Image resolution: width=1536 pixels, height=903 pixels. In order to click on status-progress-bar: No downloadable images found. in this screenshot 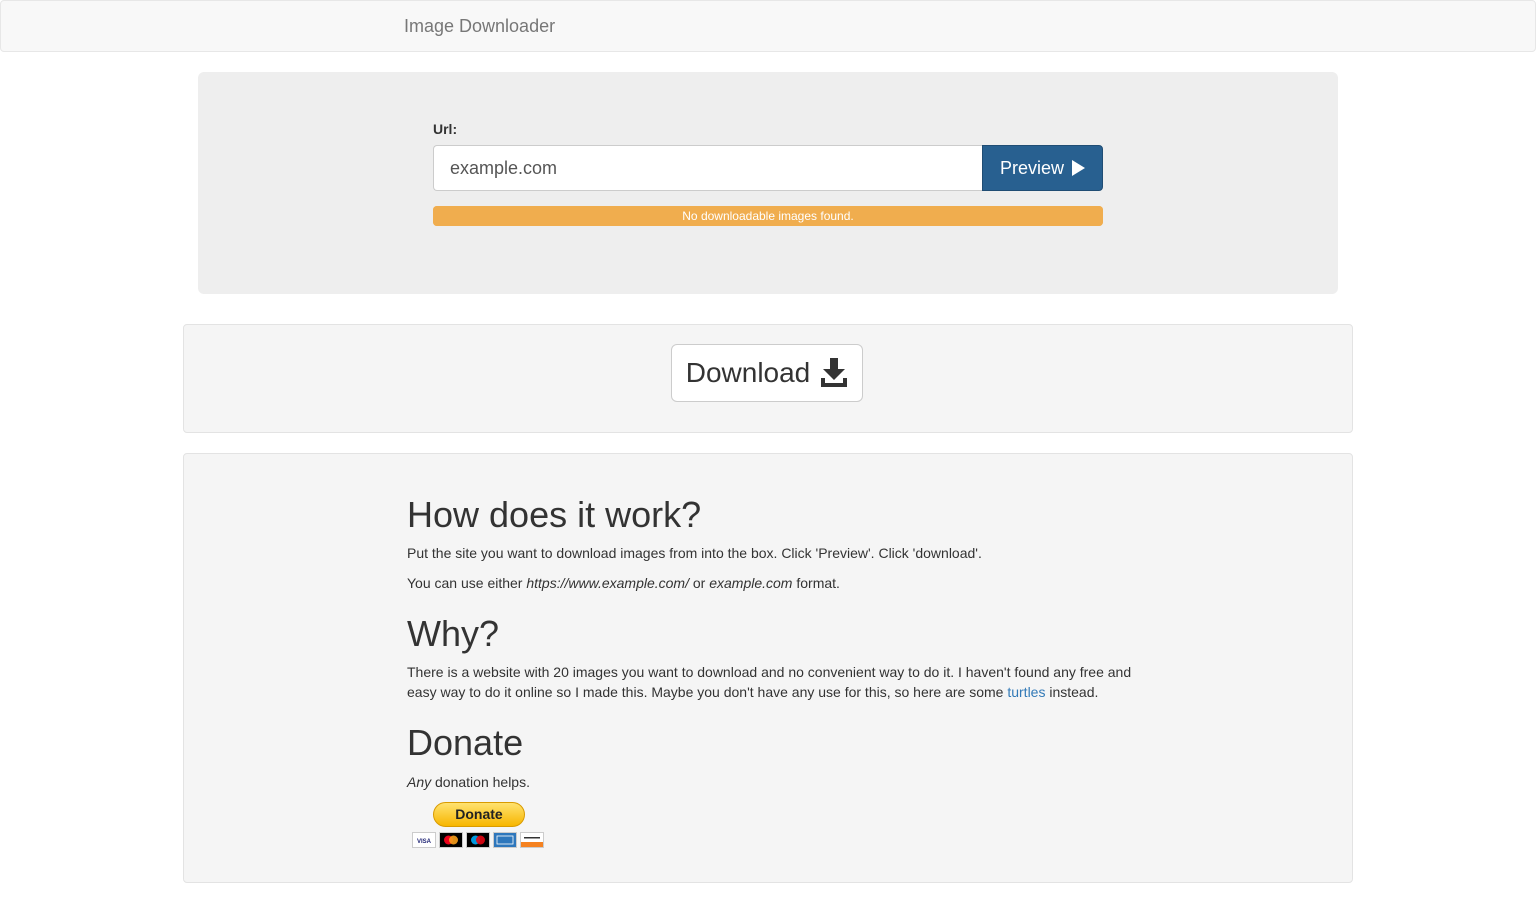, I will do `click(768, 216)`.